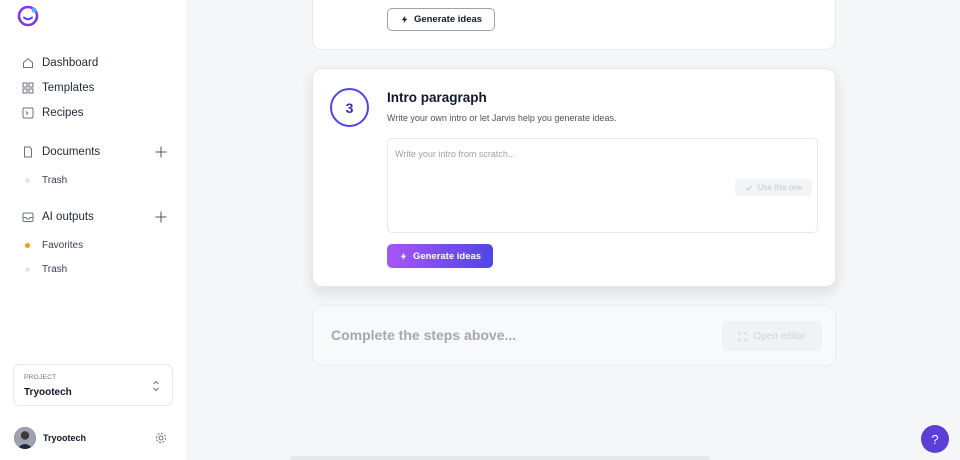 The height and width of the screenshot is (460, 960). What do you see at coordinates (55, 180) in the screenshot?
I see `documents-trash-label: Trash` at bounding box center [55, 180].